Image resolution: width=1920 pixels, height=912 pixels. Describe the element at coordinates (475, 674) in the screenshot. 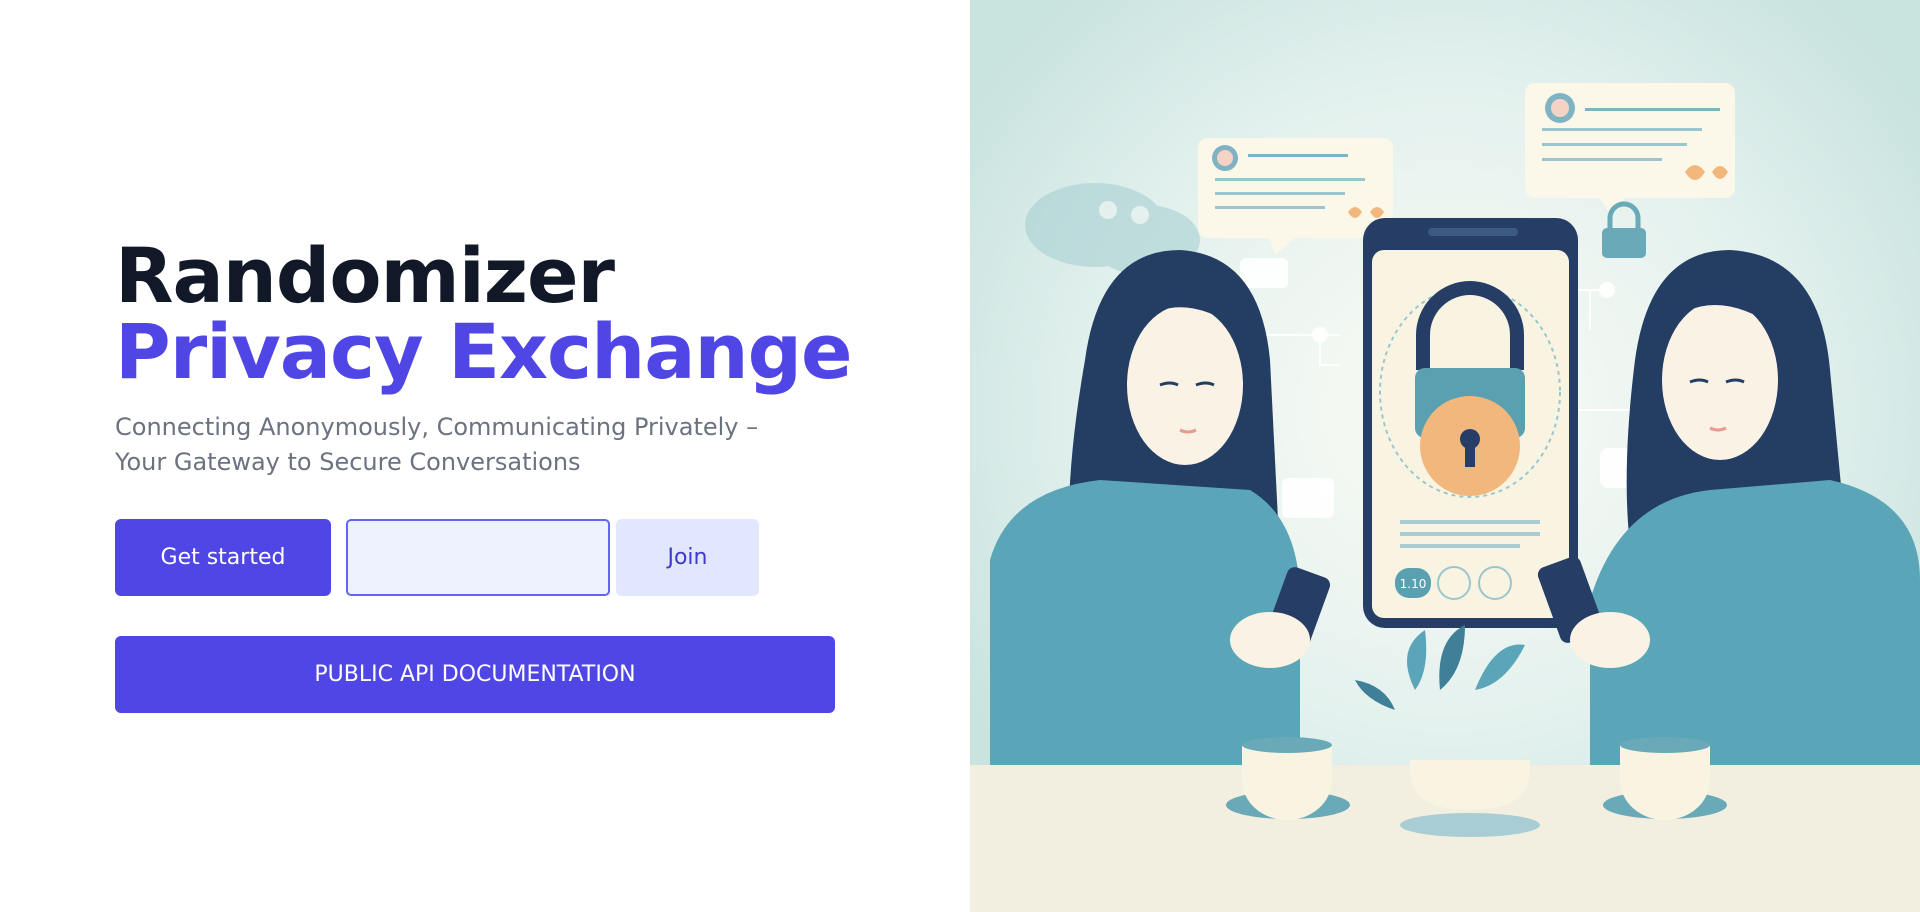

I see `api-docs-button: PUBLIC API DOCUMENTATION` at that location.